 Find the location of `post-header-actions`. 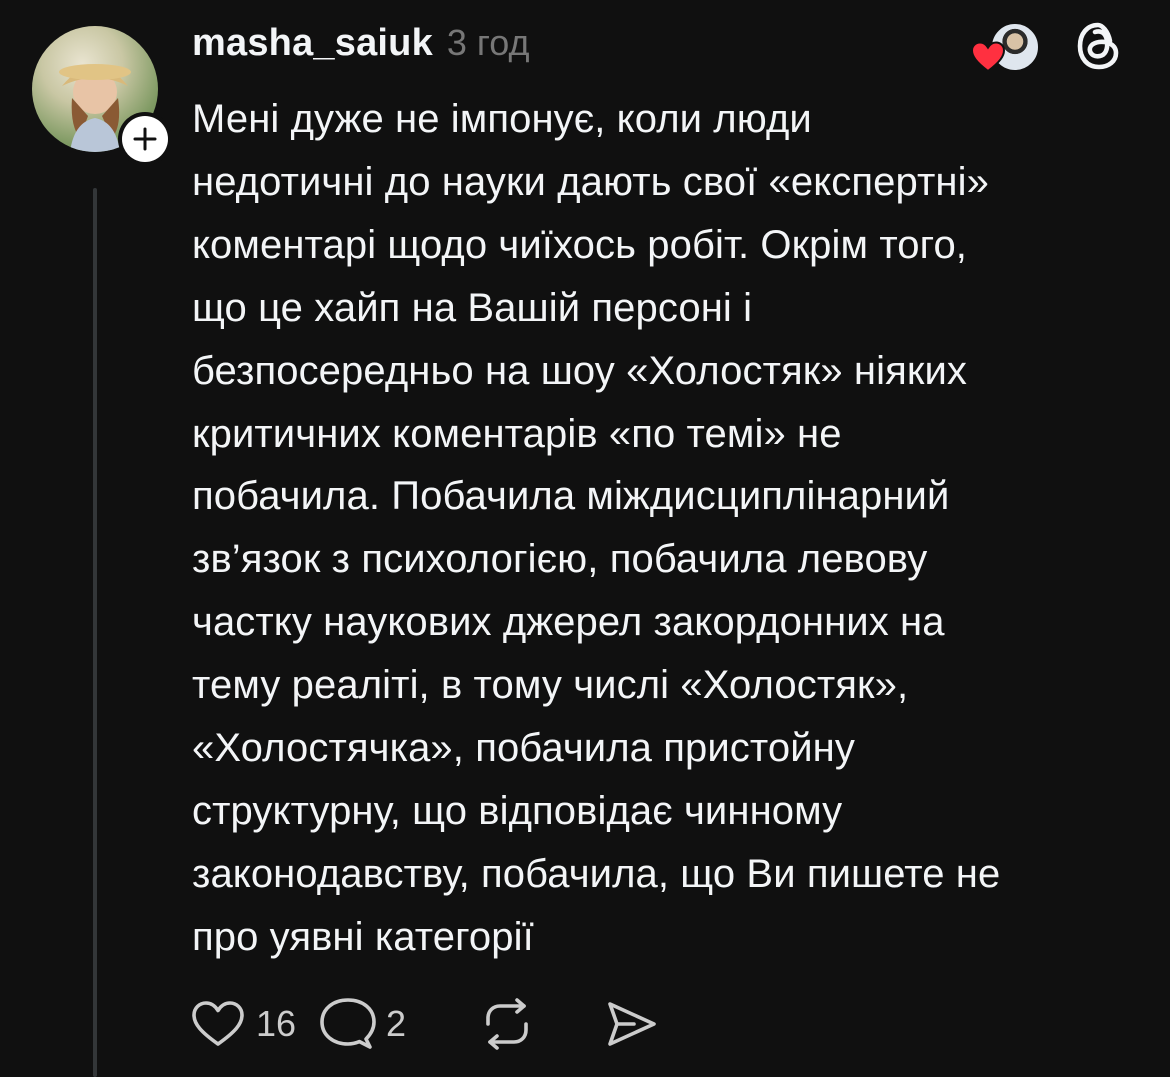

post-header-actions is located at coordinates (1047, 46).